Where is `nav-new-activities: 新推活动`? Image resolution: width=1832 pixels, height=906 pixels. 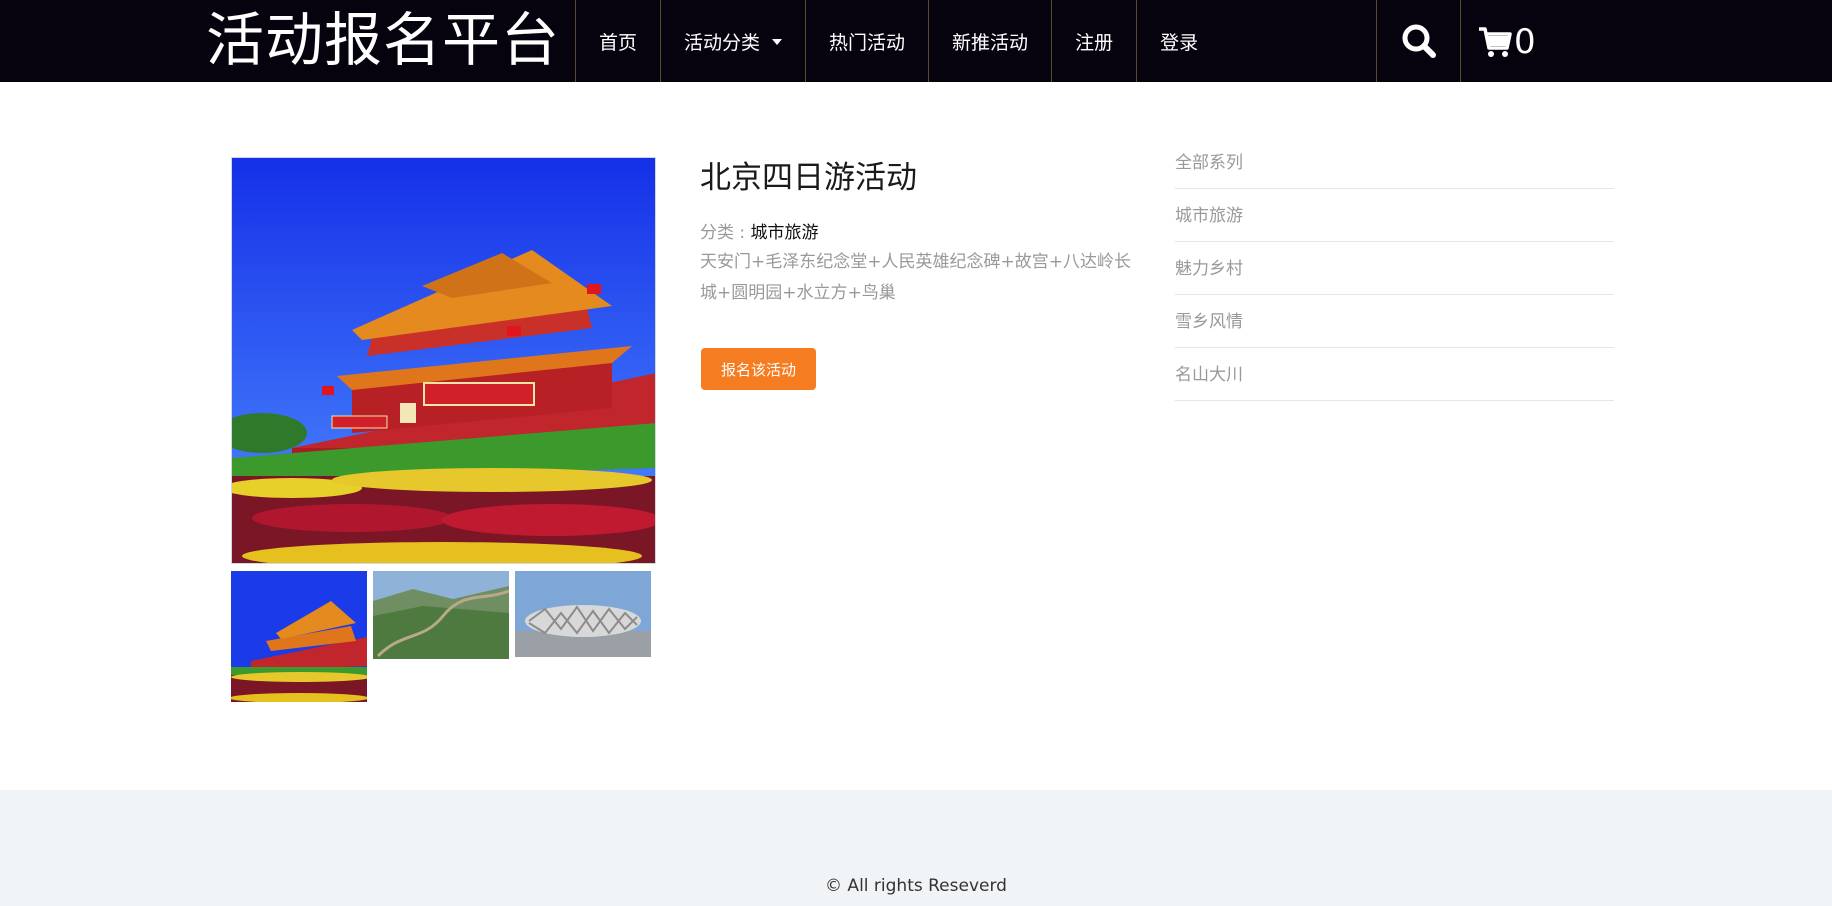 nav-new-activities: 新推活动 is located at coordinates (989, 41).